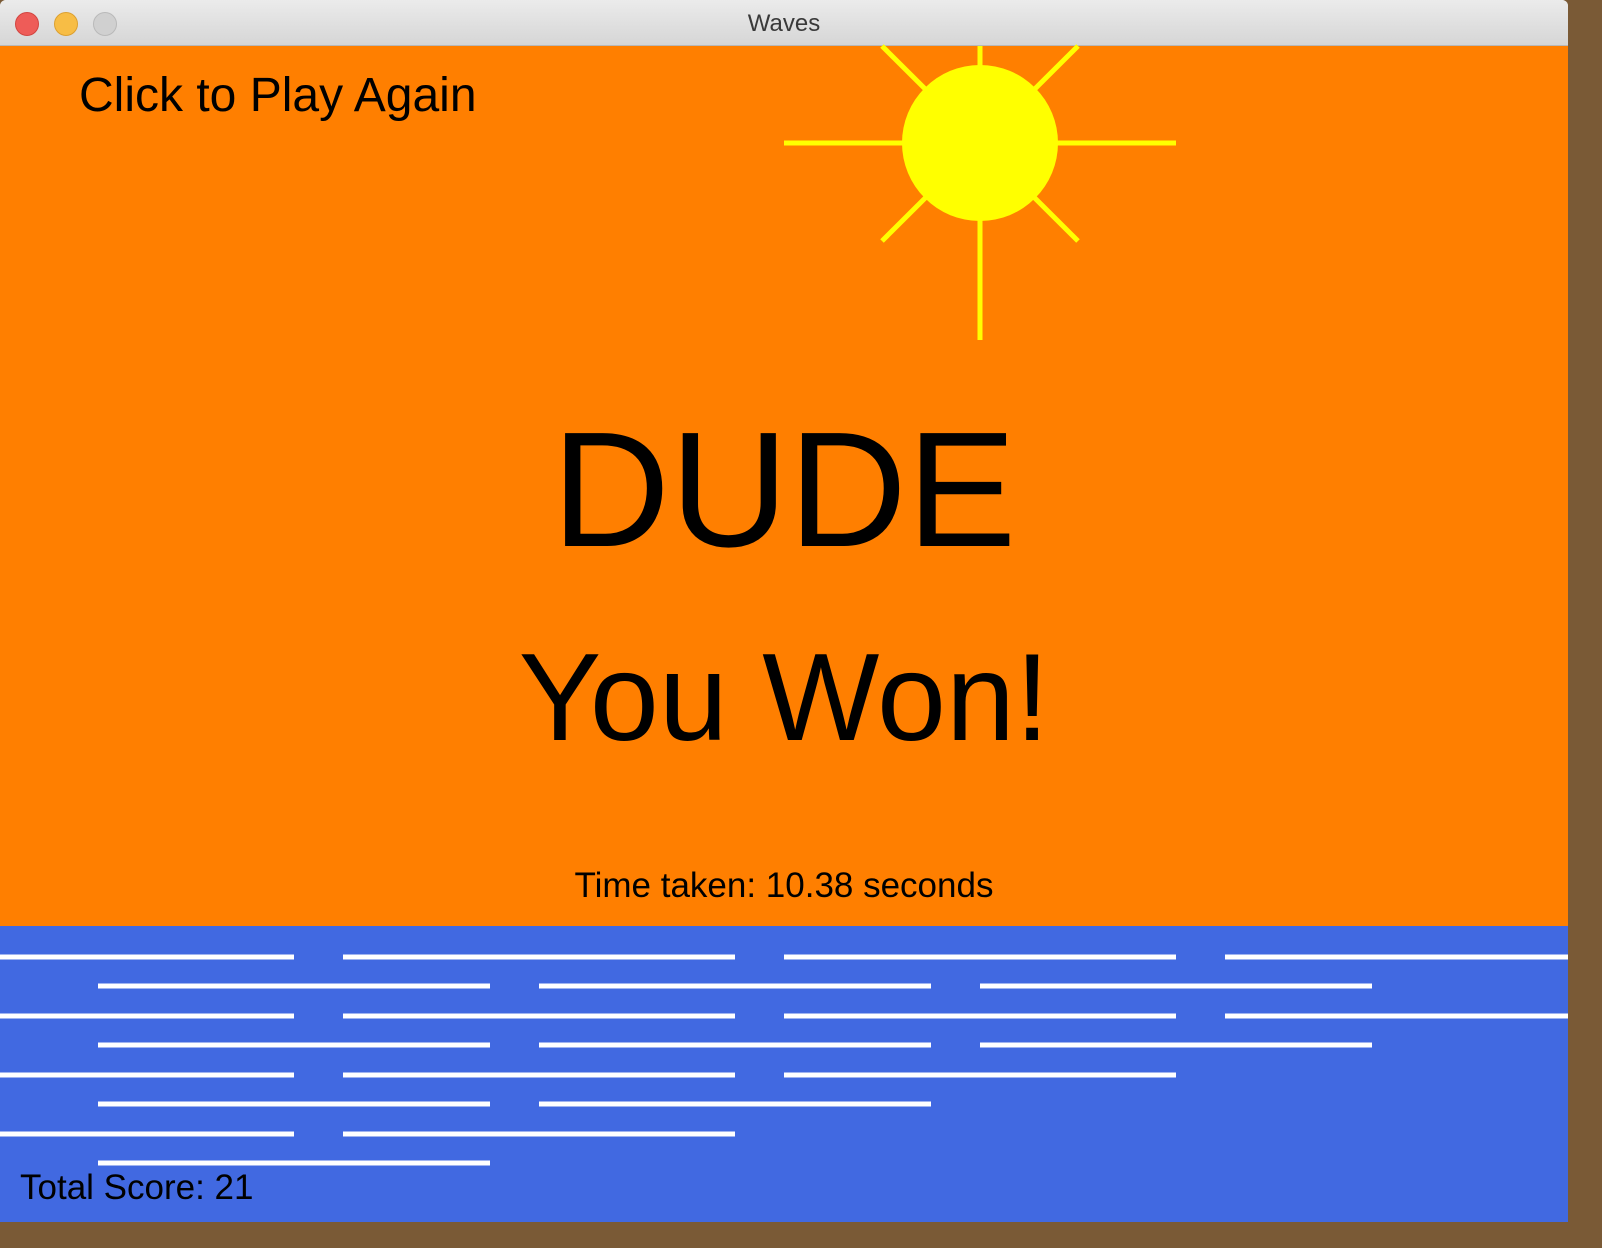  Describe the element at coordinates (784, 885) in the screenshot. I see `time-taken-text: Time taken: 10.38 seconds` at that location.